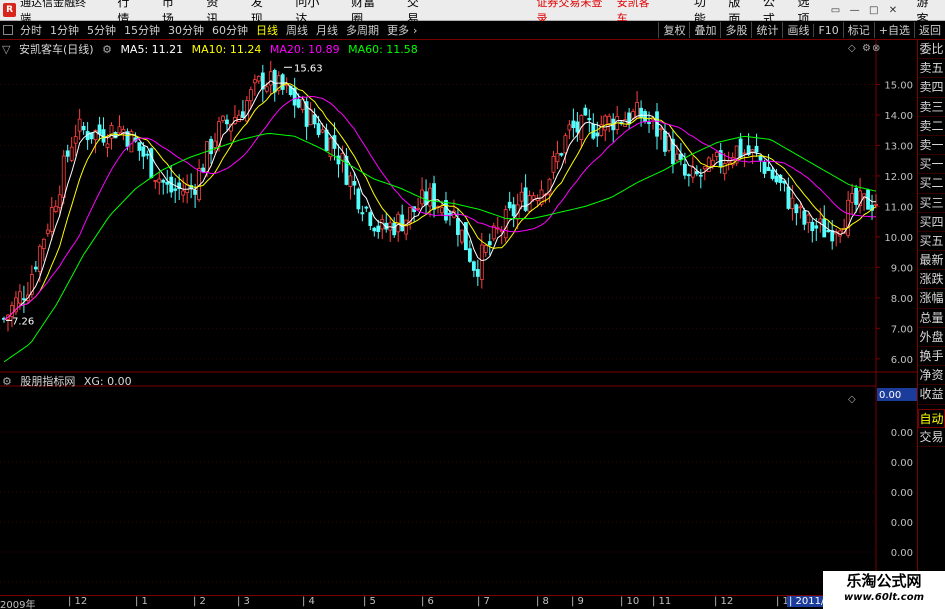 Image resolution: width=945 pixels, height=609 pixels. What do you see at coordinates (931, 69) in the screenshot?
I see `side-item-1: 卖五` at bounding box center [931, 69].